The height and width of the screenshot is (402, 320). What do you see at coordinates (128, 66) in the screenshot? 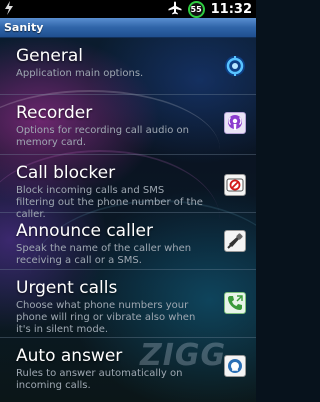
I see `list-item-general: General Application main options.` at bounding box center [128, 66].